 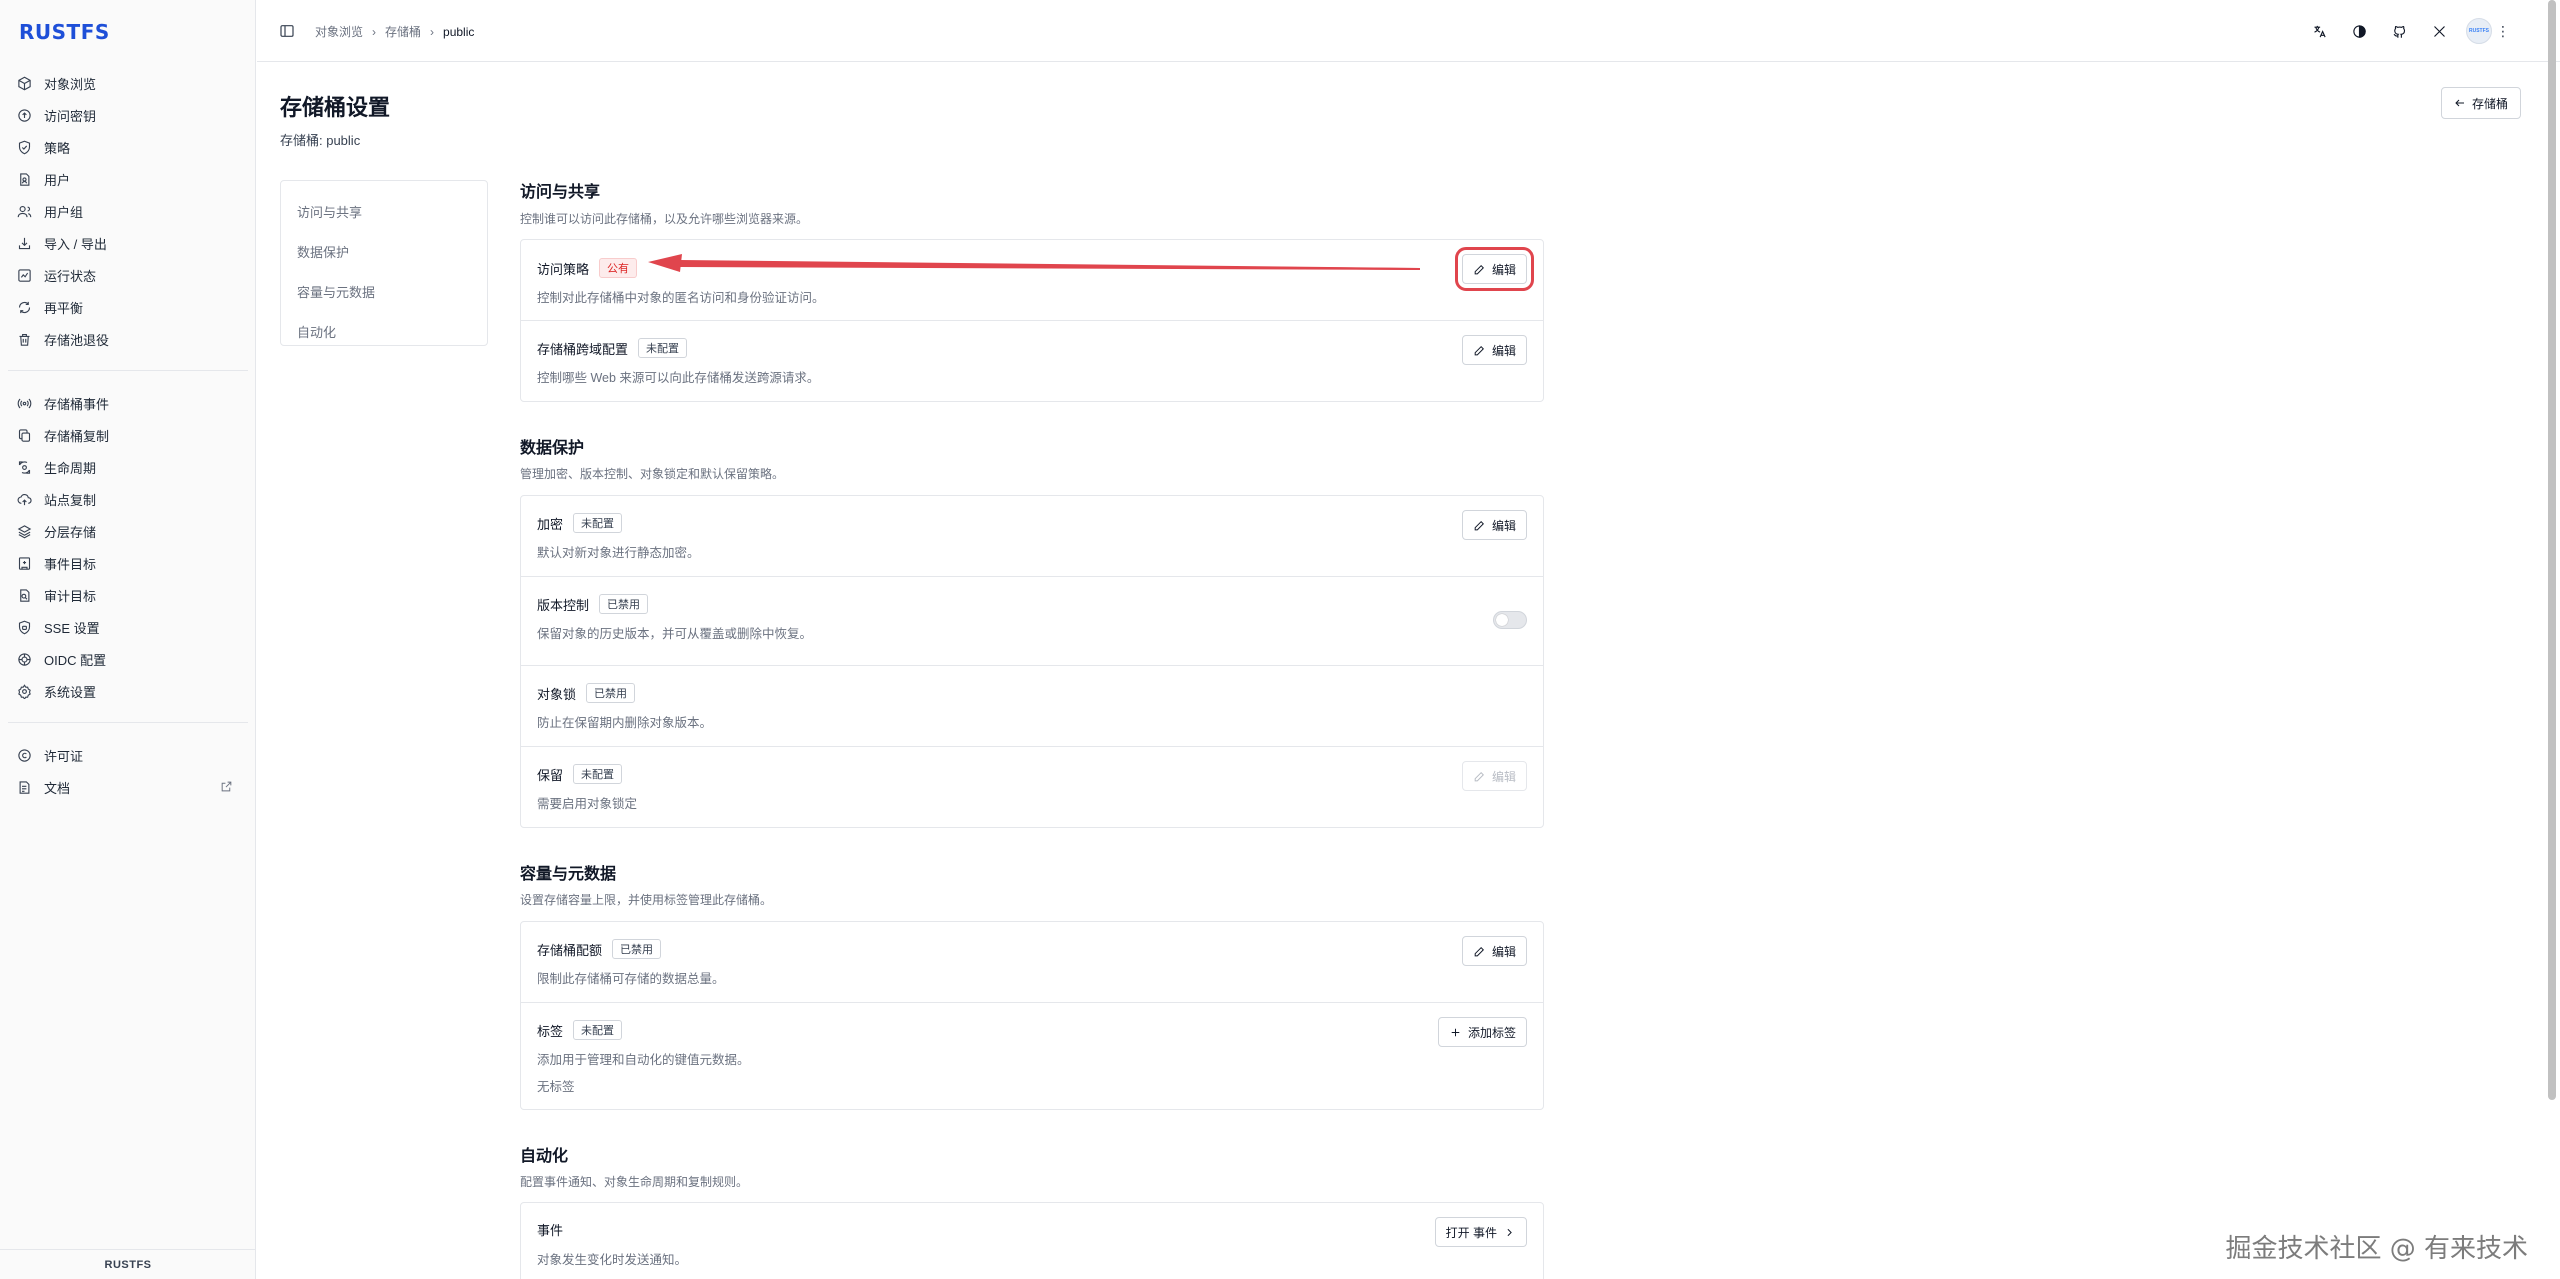 I want to click on breadcrumb-object-browser: 对象浏览, so click(x=339, y=31).